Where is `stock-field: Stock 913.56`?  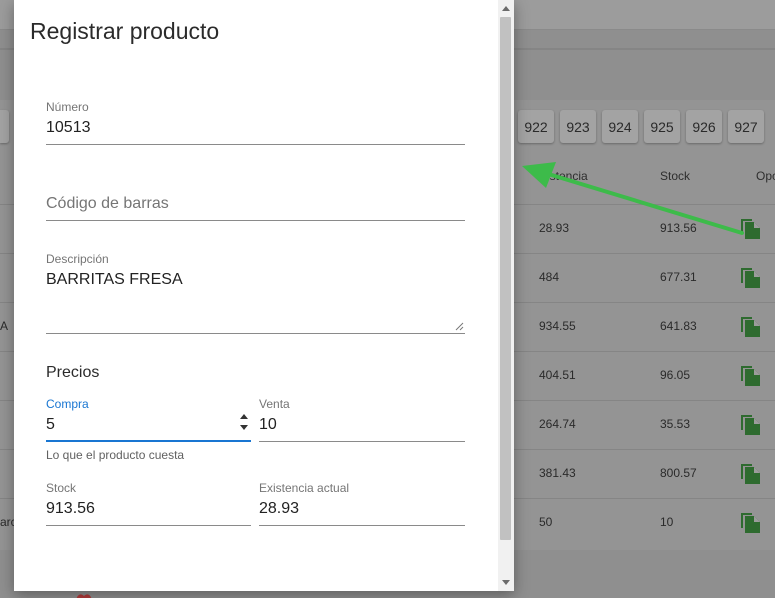
stock-field: Stock 913.56 is located at coordinates (148, 503).